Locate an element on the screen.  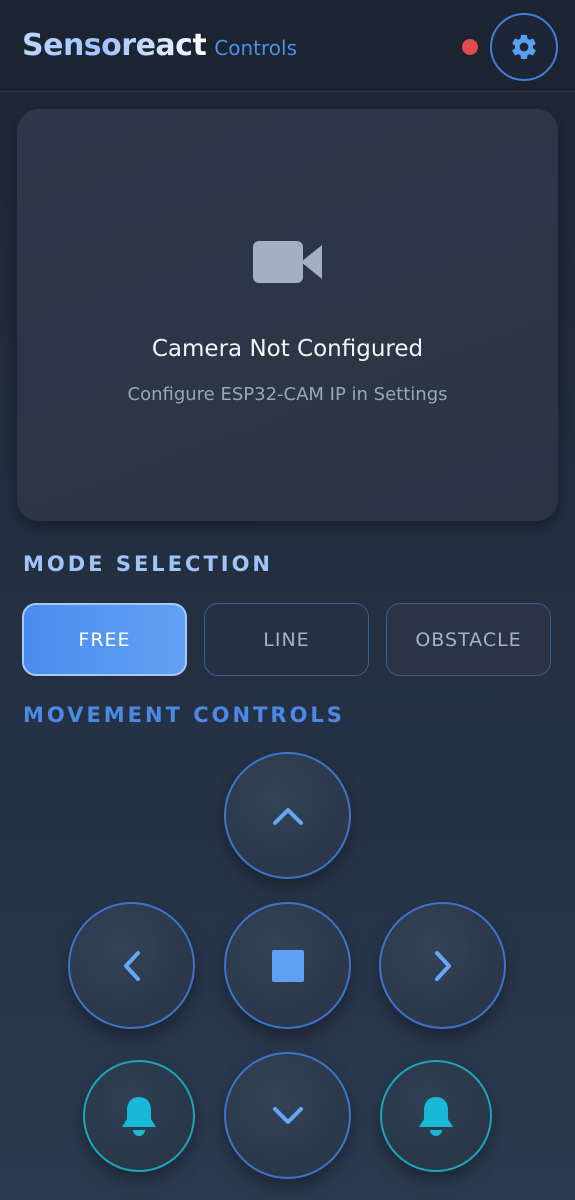
stop-button is located at coordinates (287, 965).